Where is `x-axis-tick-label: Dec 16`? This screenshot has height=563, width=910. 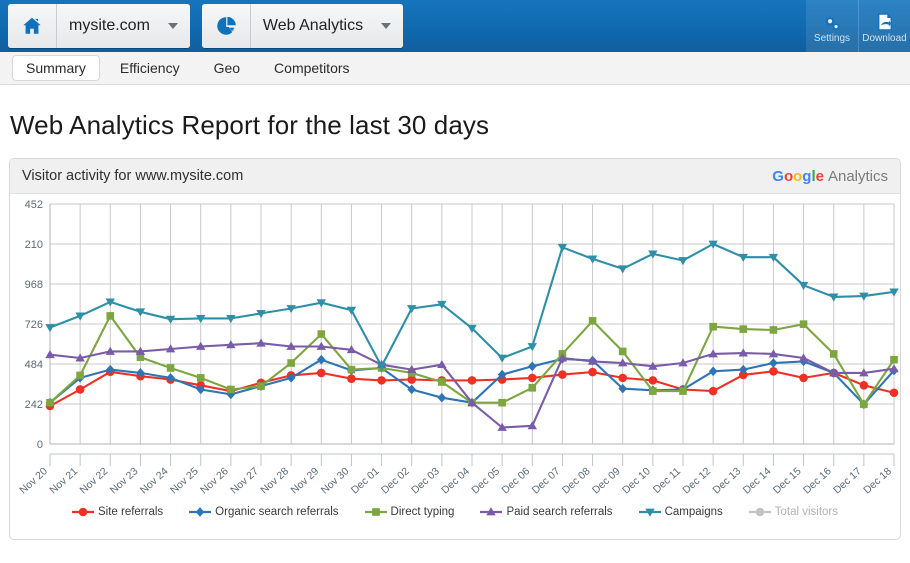
x-axis-tick-label: Dec 16 is located at coordinates (817, 480).